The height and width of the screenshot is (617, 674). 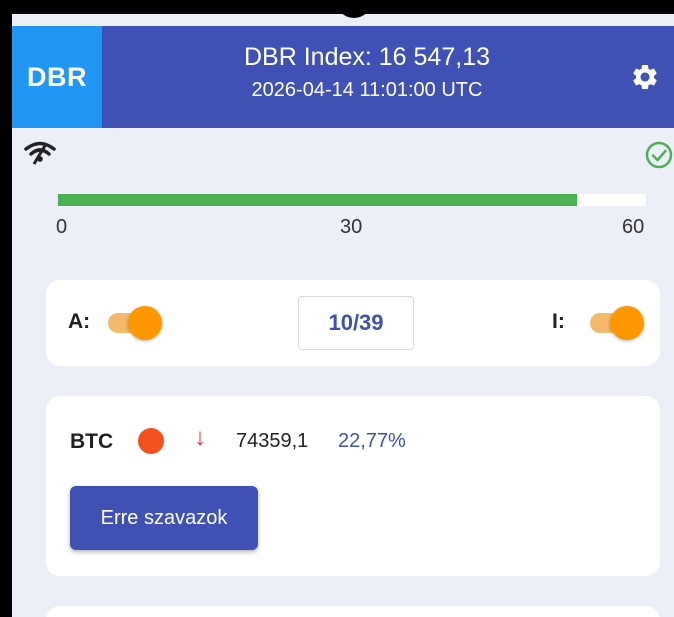 What do you see at coordinates (627, 323) in the screenshot?
I see `toggle-i-knob` at bounding box center [627, 323].